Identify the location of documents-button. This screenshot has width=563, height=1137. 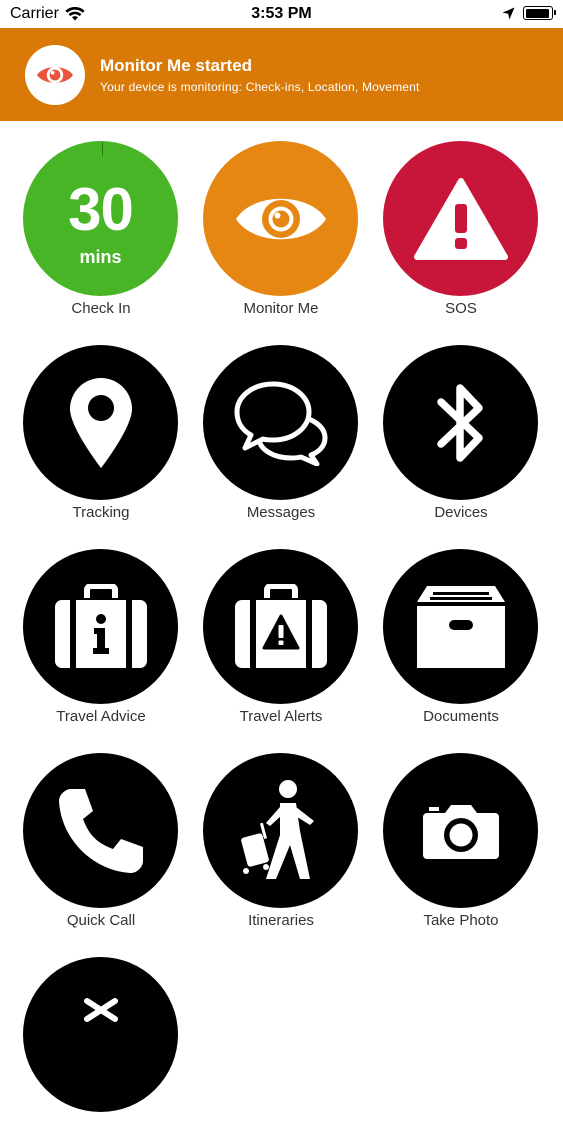
(460, 626).